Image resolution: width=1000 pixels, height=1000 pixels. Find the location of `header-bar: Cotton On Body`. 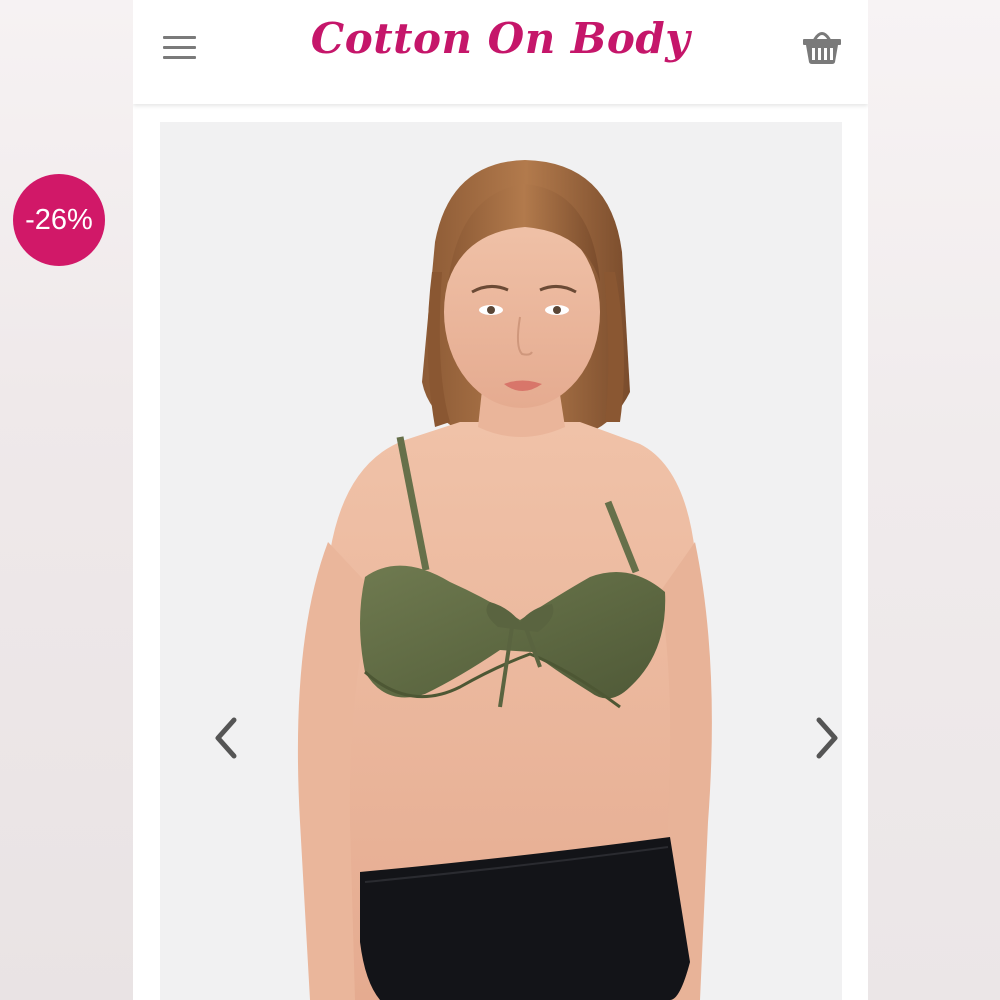

header-bar: Cotton On Body is located at coordinates (500, 52).